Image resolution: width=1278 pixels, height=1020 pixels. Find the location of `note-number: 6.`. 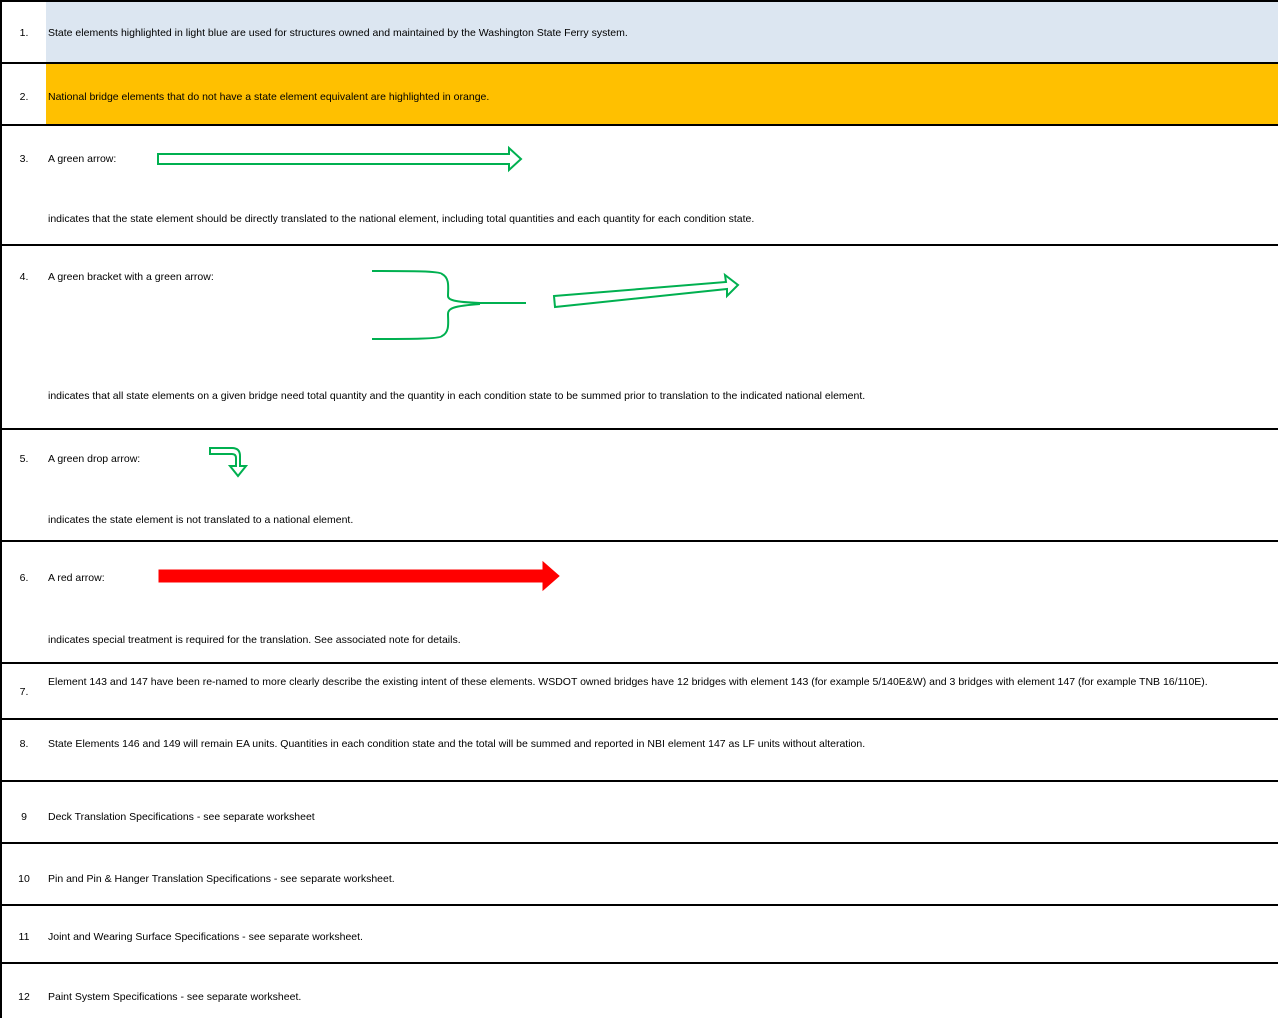

note-number: 6. is located at coordinates (24, 578).